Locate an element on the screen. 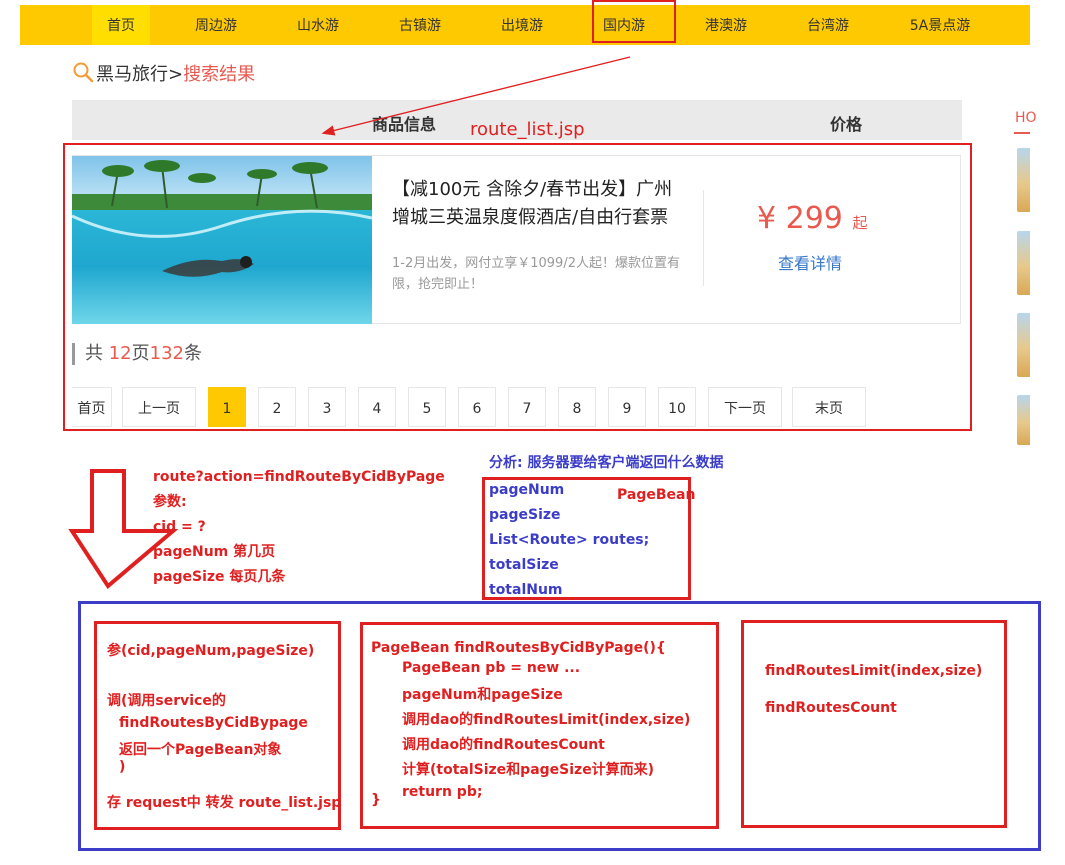 This screenshot has width=1065, height=865. nav-item-landscape: 山水游 is located at coordinates (318, 25).